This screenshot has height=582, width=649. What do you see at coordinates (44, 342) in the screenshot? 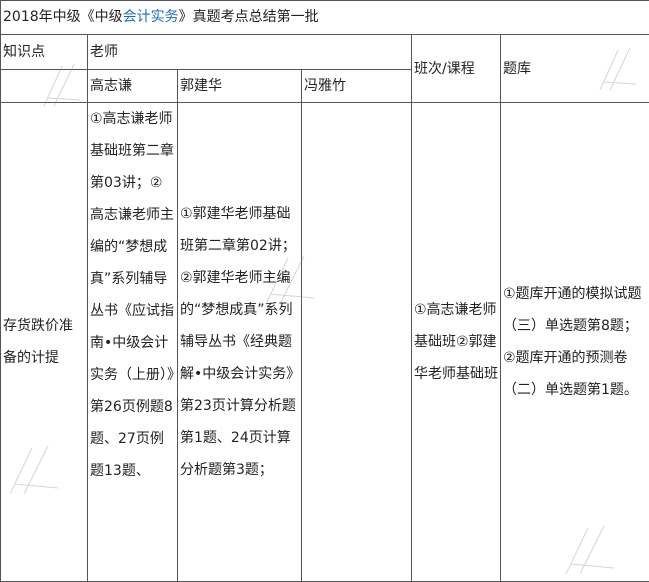
I see `cell-knowledge-point: 存货跌价准备的计提` at bounding box center [44, 342].